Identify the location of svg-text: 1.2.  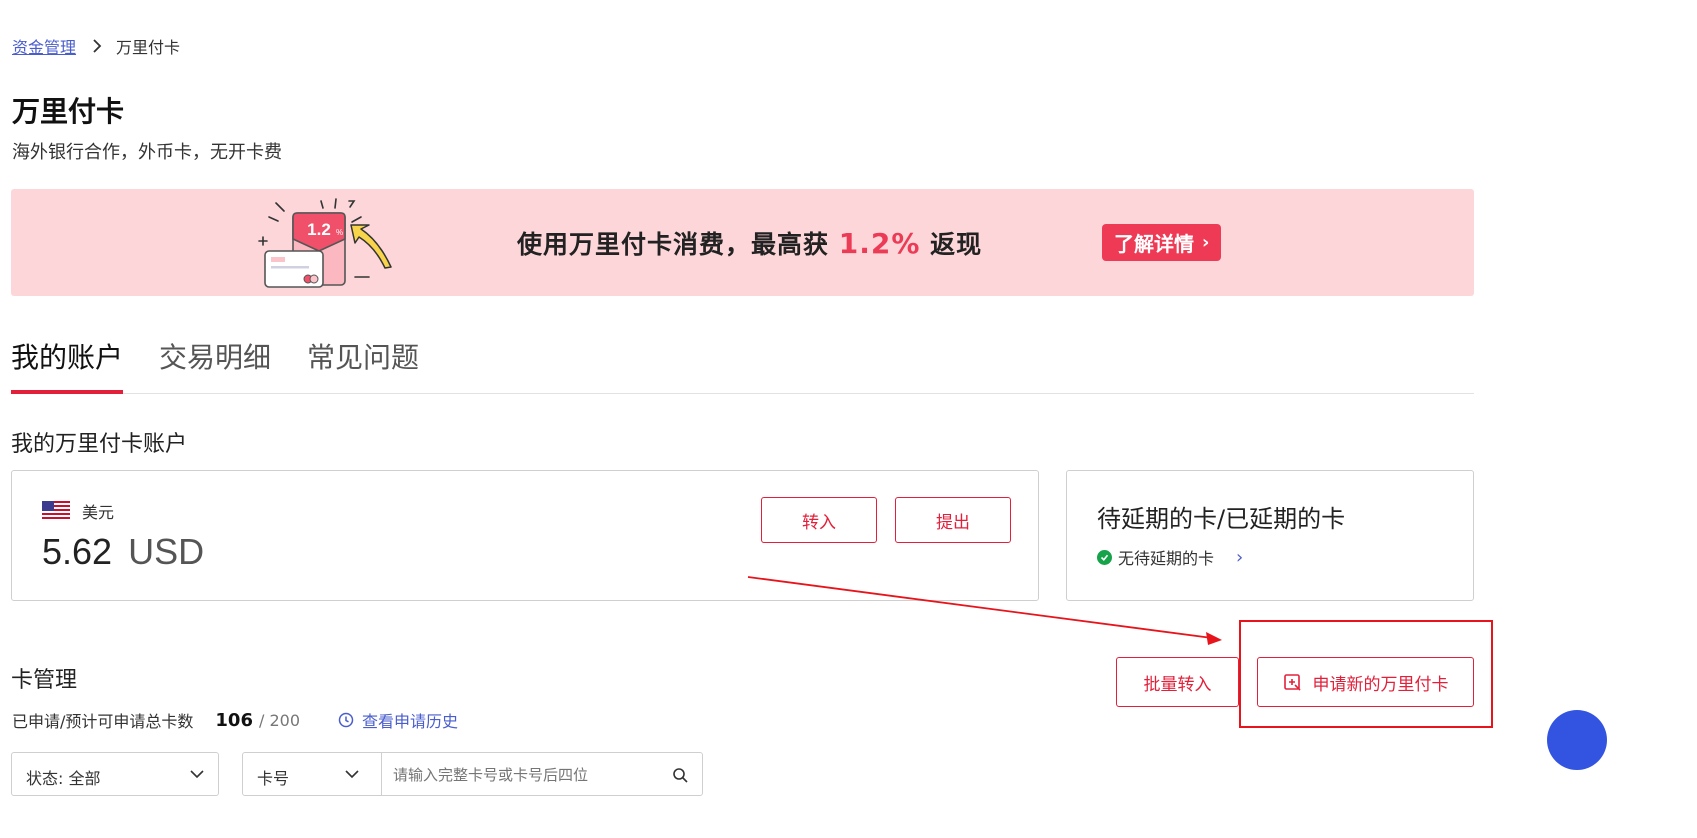
(319, 229).